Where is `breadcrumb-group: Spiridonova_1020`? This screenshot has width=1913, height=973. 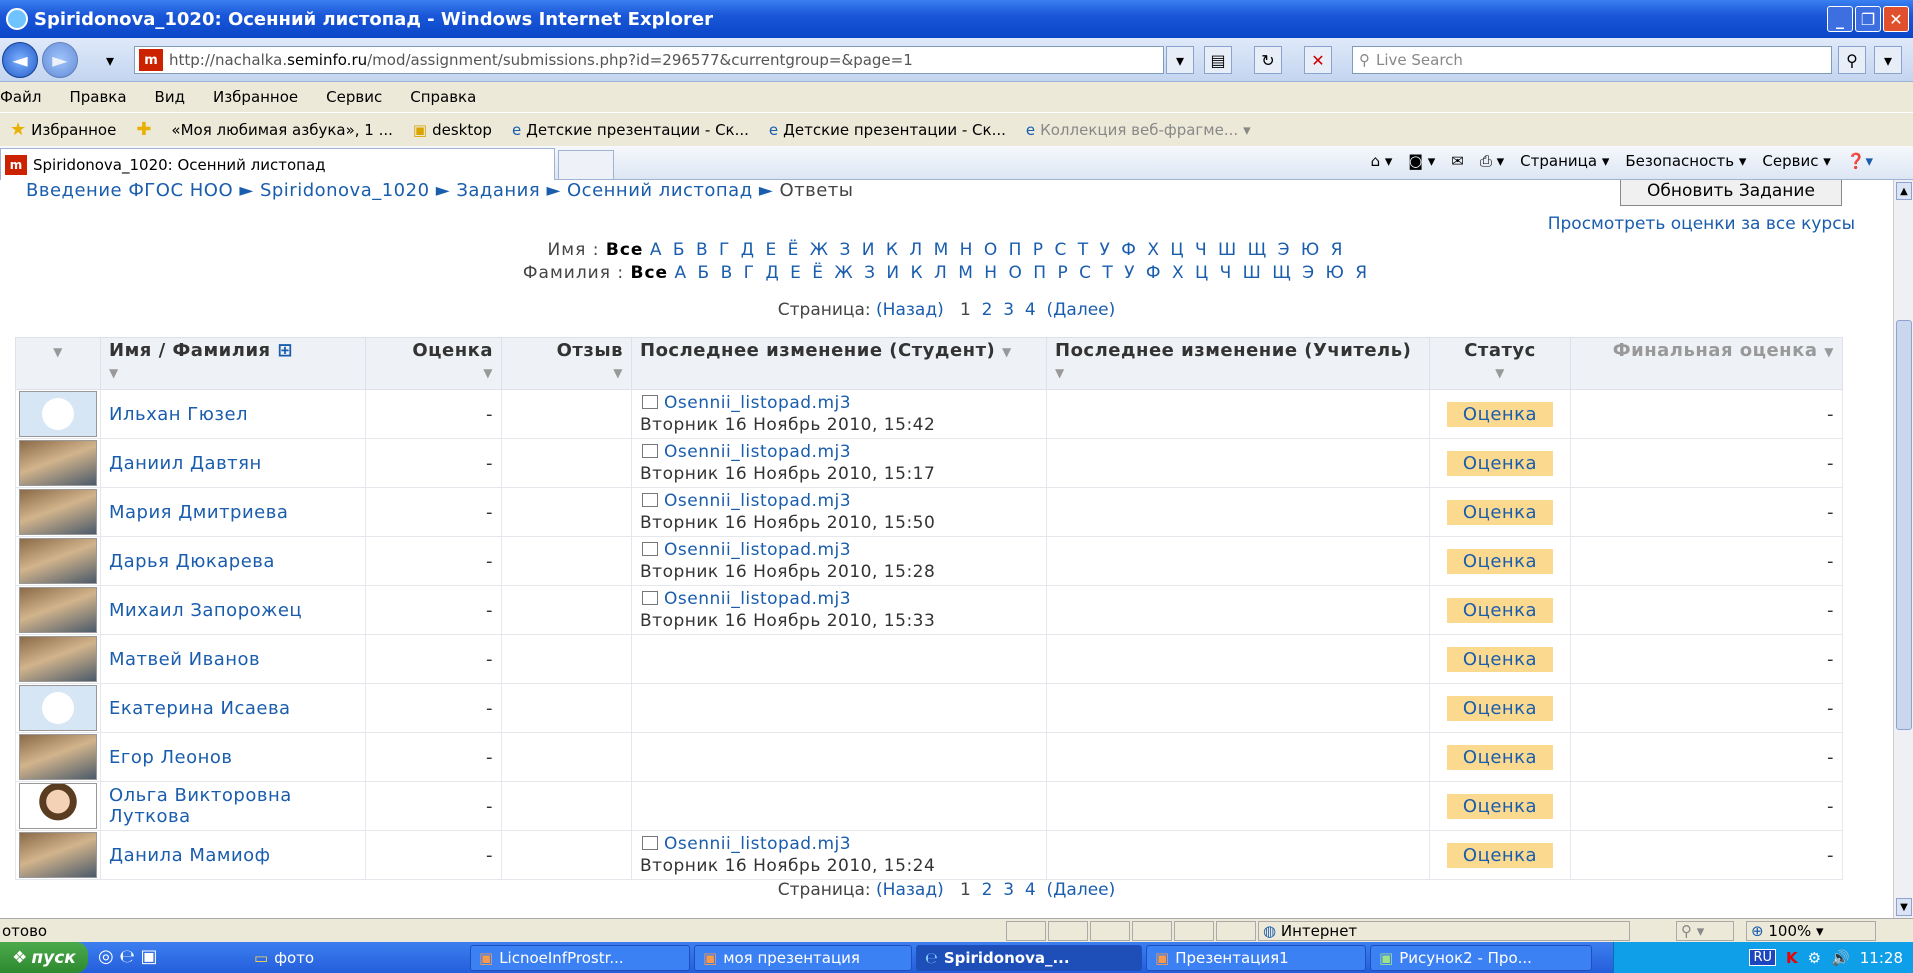 breadcrumb-group: Spiridonova_1020 is located at coordinates (345, 190).